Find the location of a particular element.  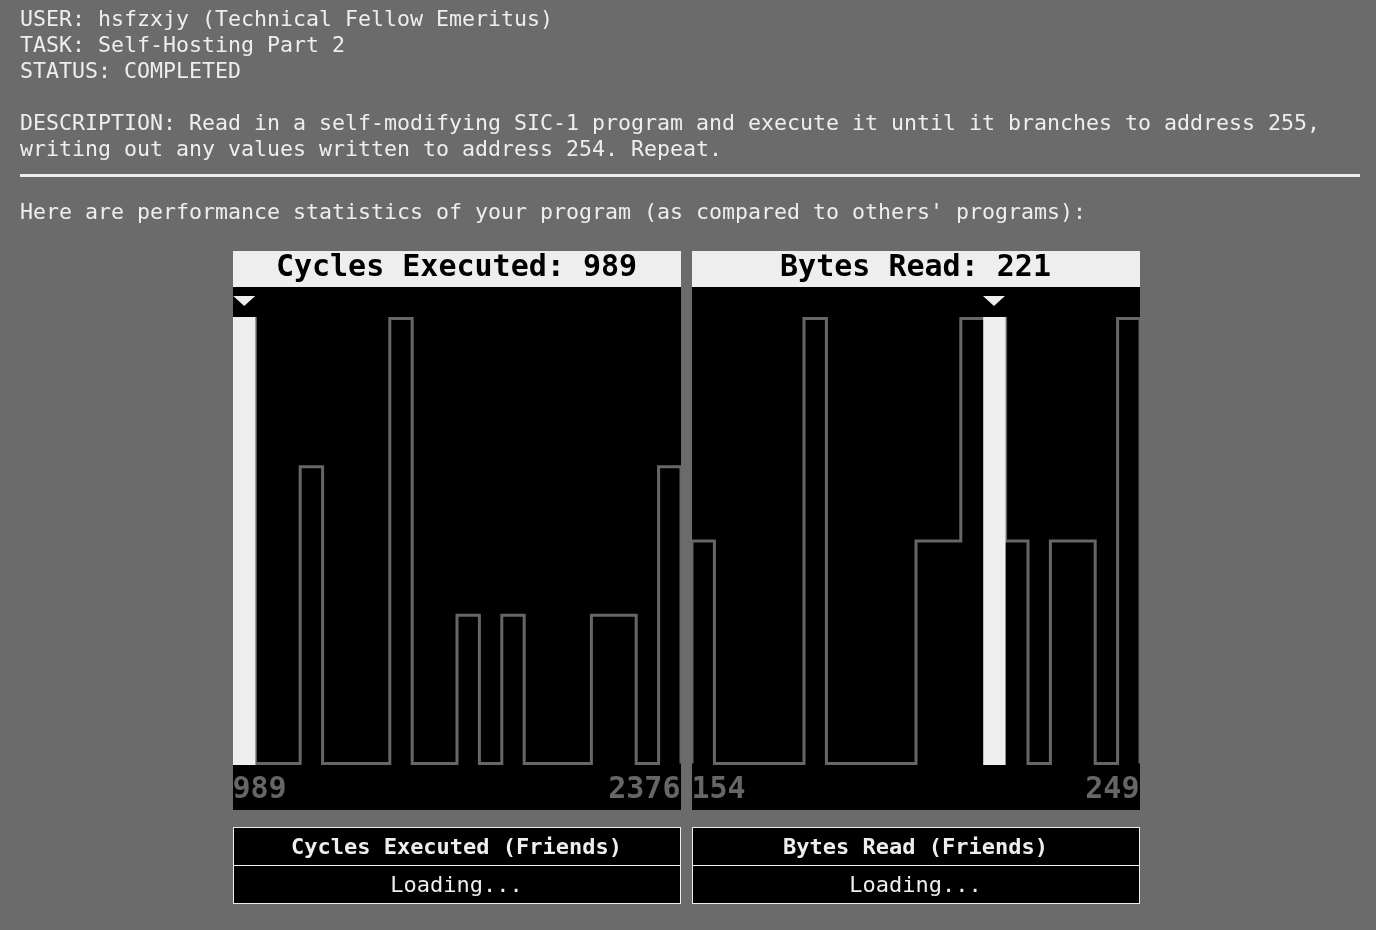

axis-min-label: 154 is located at coordinates (718, 788).